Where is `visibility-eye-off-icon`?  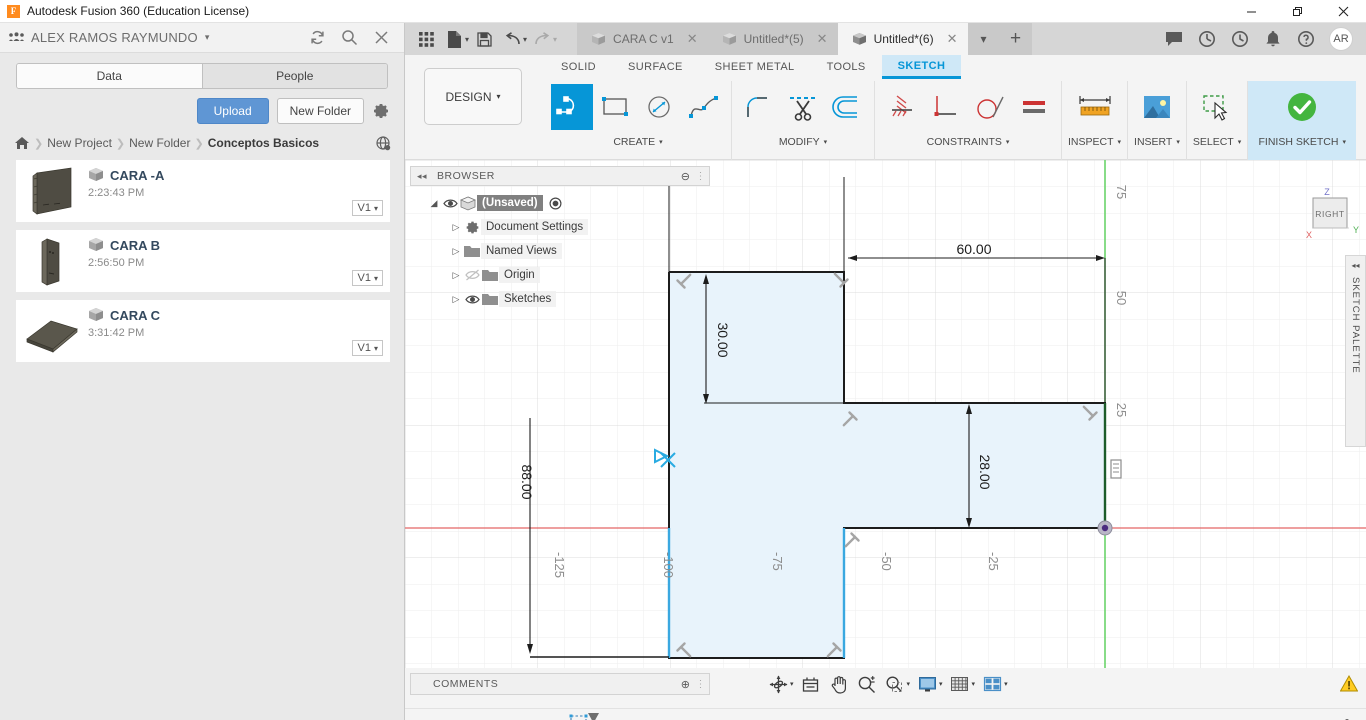
visibility-eye-off-icon is located at coordinates (472, 275).